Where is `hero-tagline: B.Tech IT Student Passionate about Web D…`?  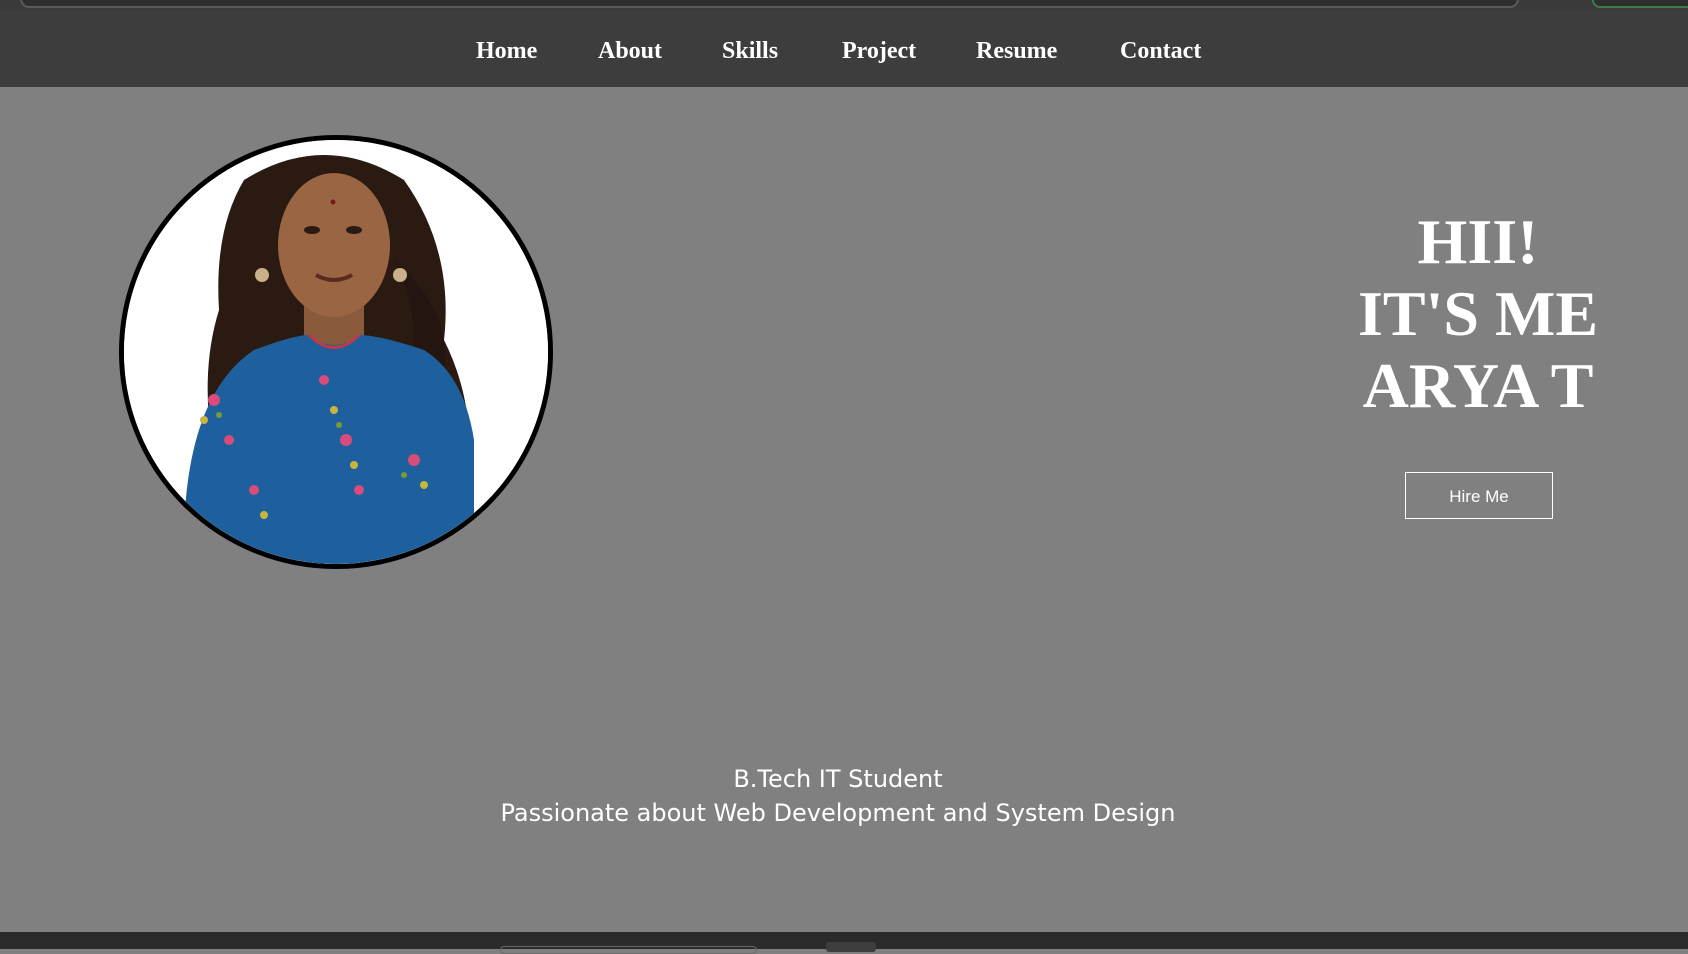 hero-tagline: B.Tech IT Student Passionate about Web D… is located at coordinates (838, 796).